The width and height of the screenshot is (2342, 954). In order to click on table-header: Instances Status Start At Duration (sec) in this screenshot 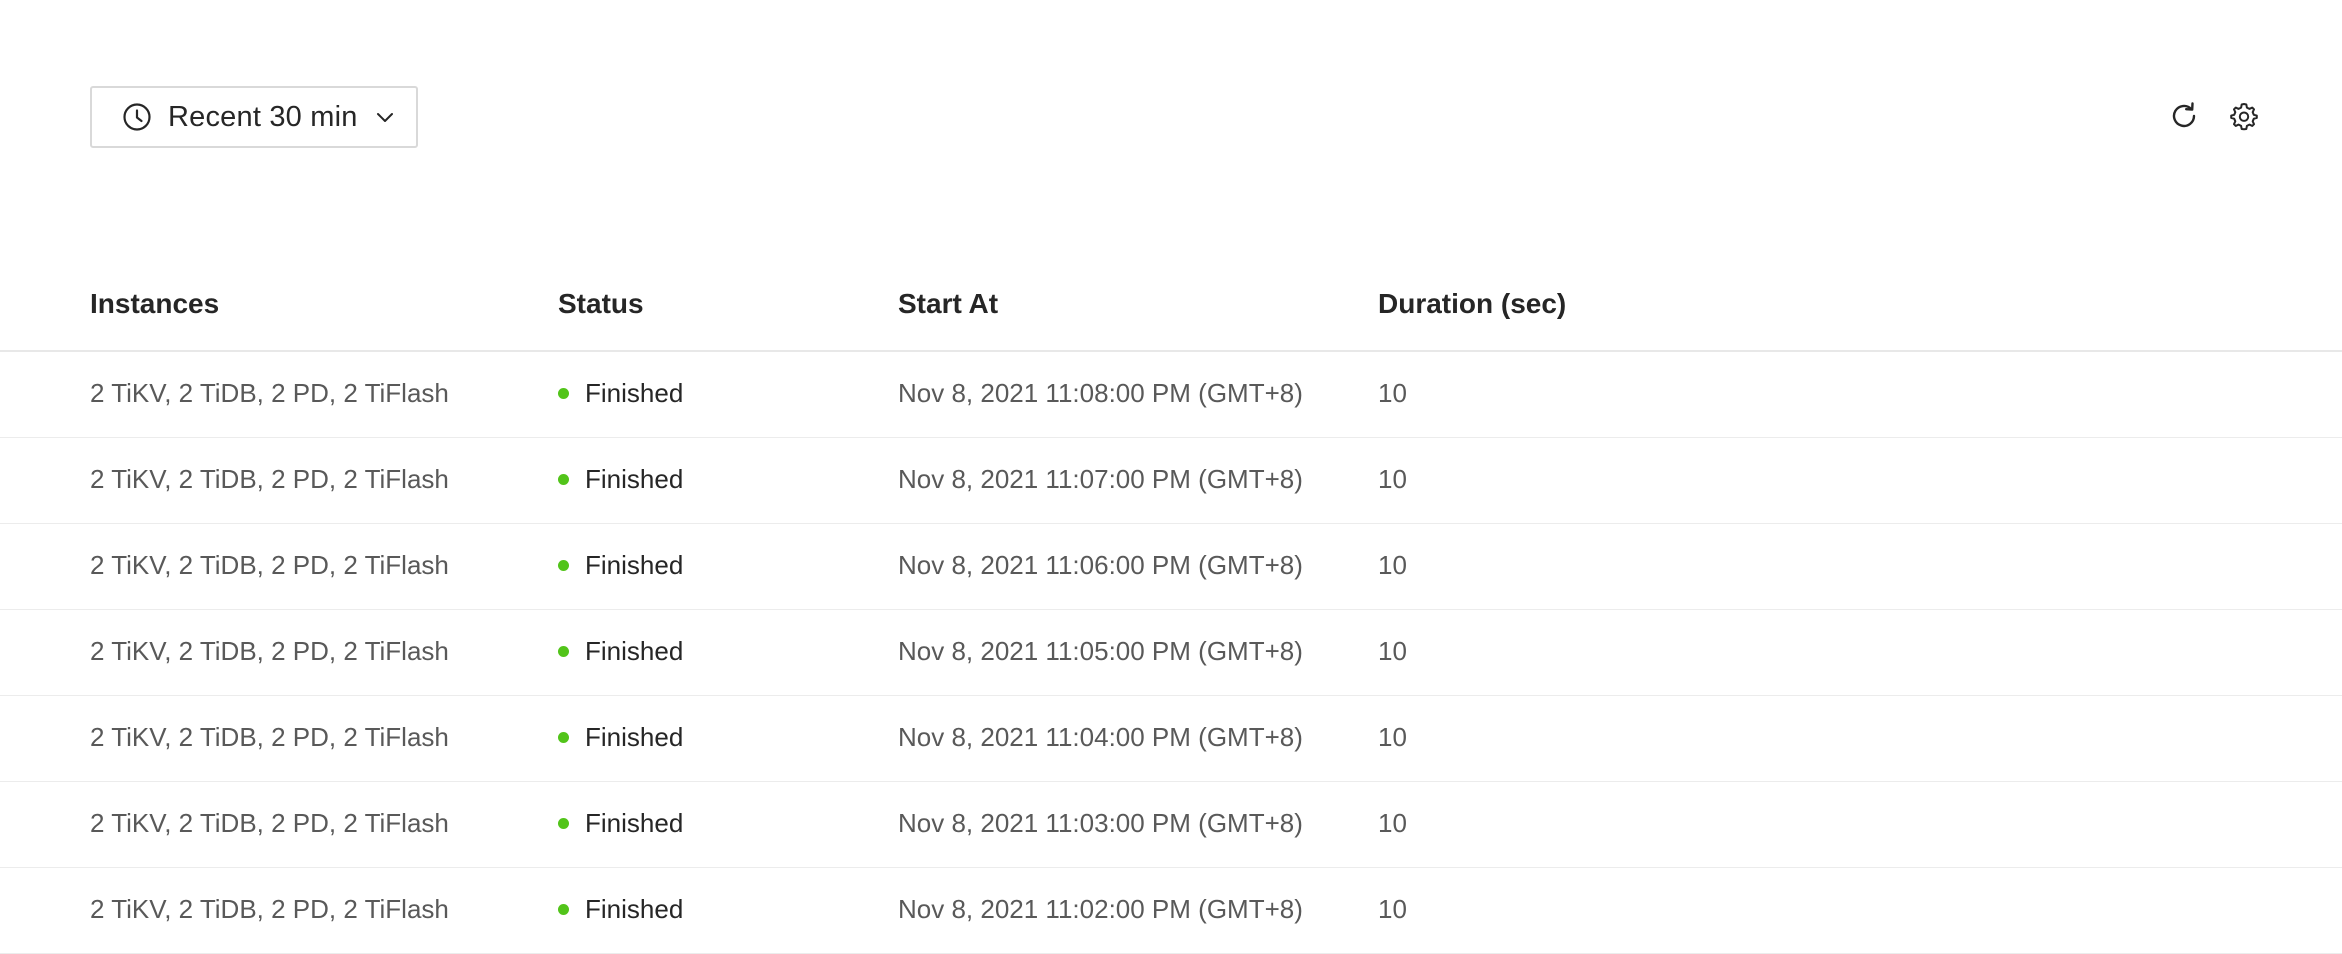, I will do `click(1171, 308)`.